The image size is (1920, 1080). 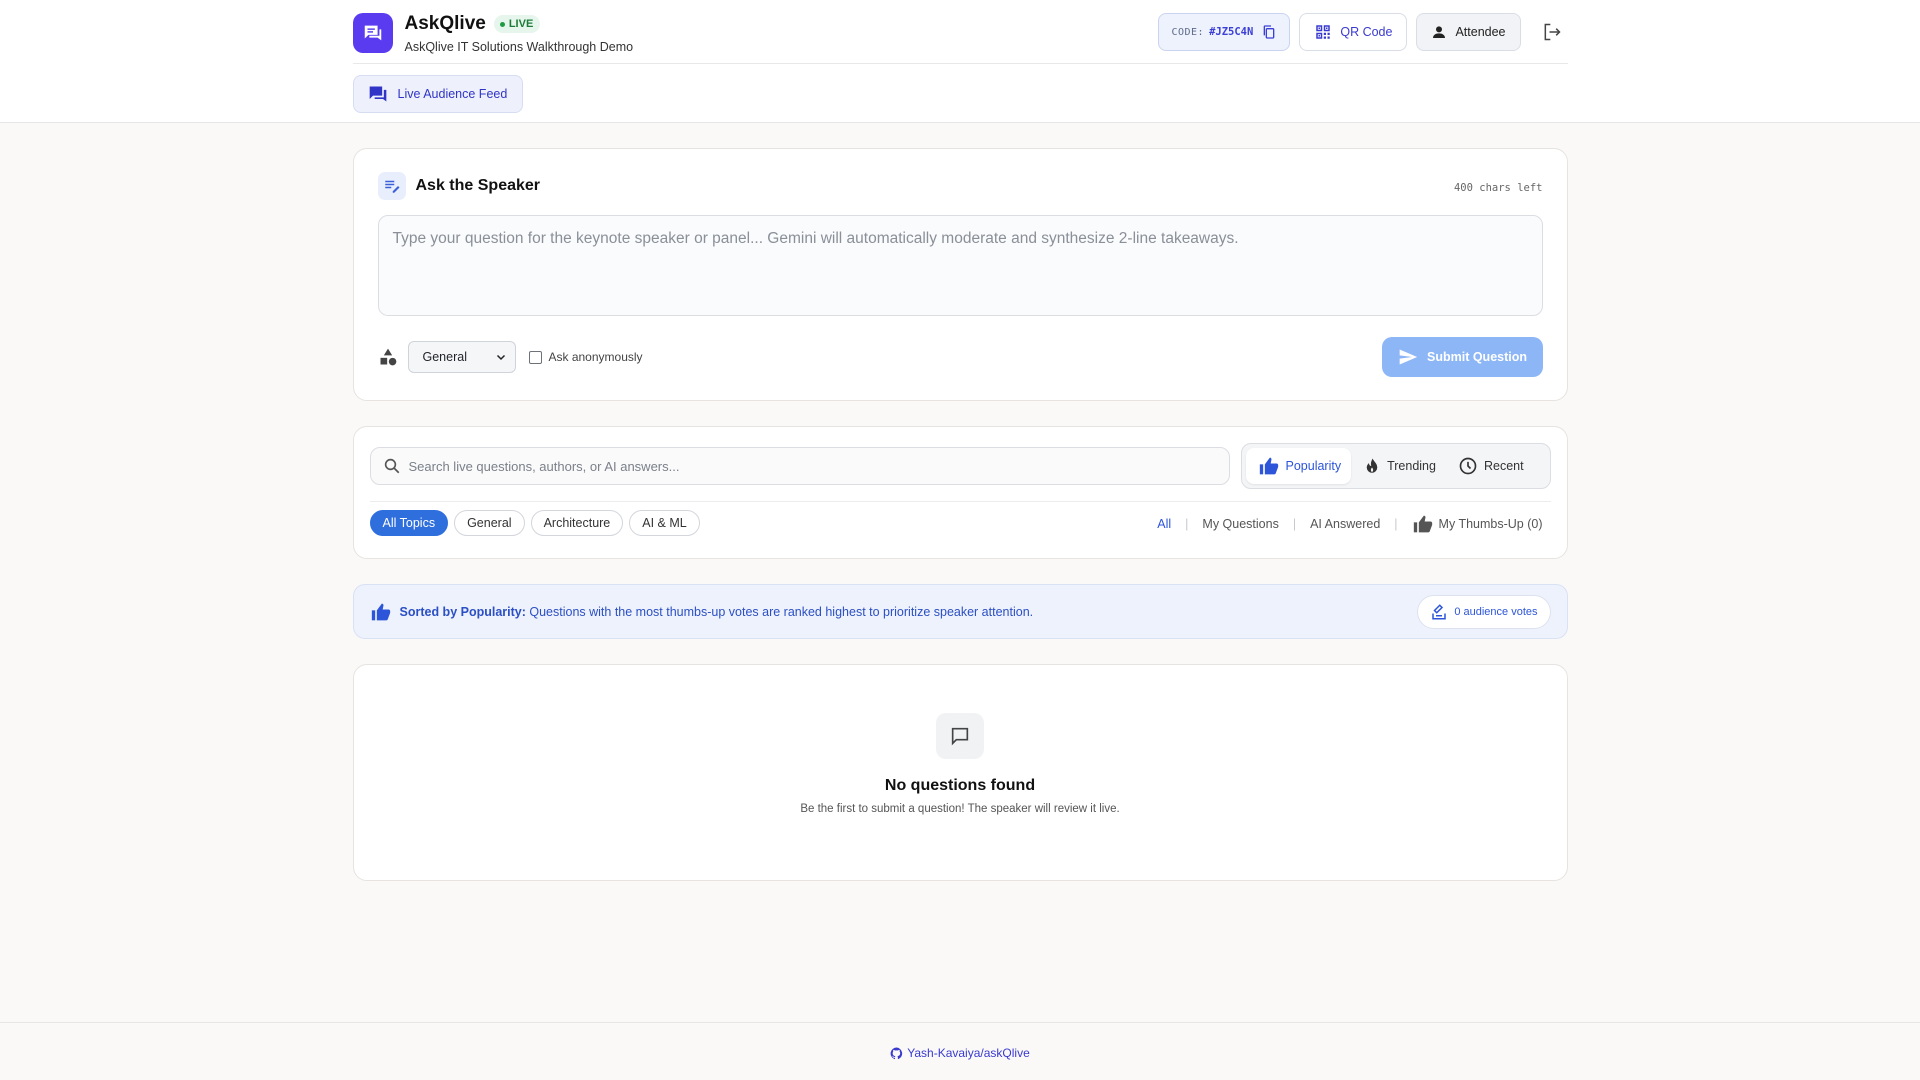 I want to click on header-divider, so click(x=960, y=63).